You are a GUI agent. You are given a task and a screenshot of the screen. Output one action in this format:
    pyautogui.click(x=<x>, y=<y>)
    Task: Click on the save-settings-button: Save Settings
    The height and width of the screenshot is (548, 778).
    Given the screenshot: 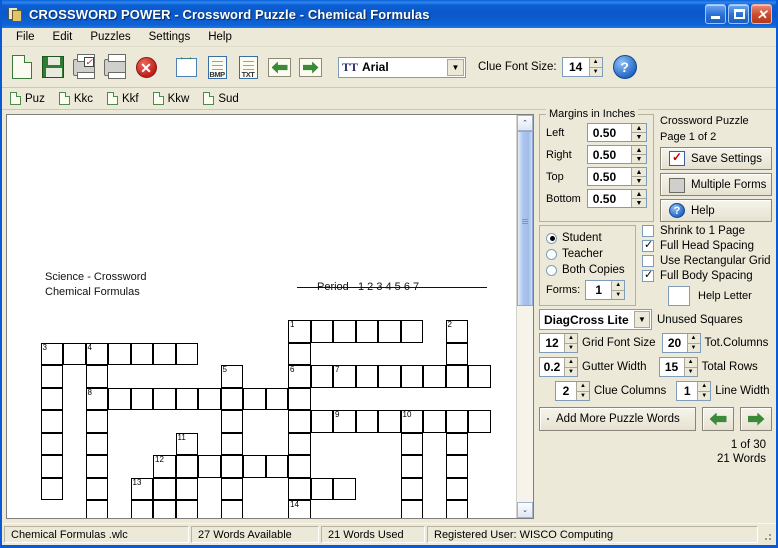 What is the action you would take?
    pyautogui.click(x=716, y=158)
    